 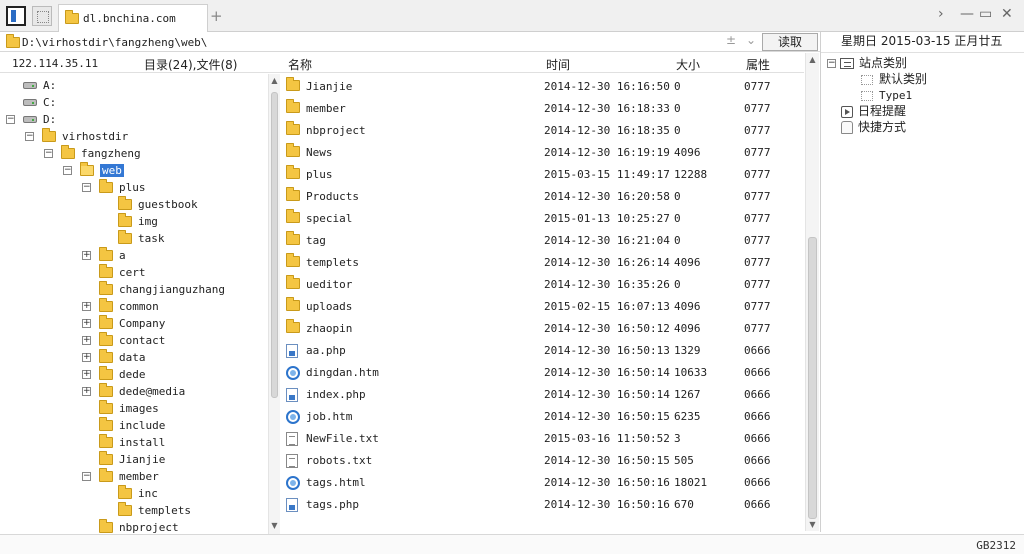 What do you see at coordinates (543, 395) in the screenshot?
I see `file-row: index.php 2014-12-30 16:50:14 1267 0666` at bounding box center [543, 395].